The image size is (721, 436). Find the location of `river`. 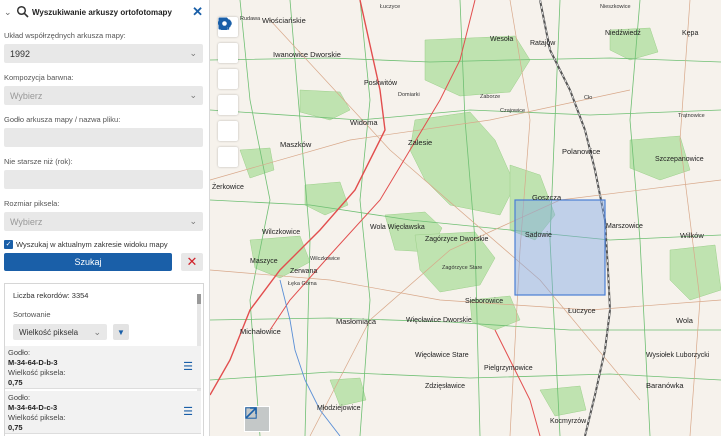

river is located at coordinates (310, 357).